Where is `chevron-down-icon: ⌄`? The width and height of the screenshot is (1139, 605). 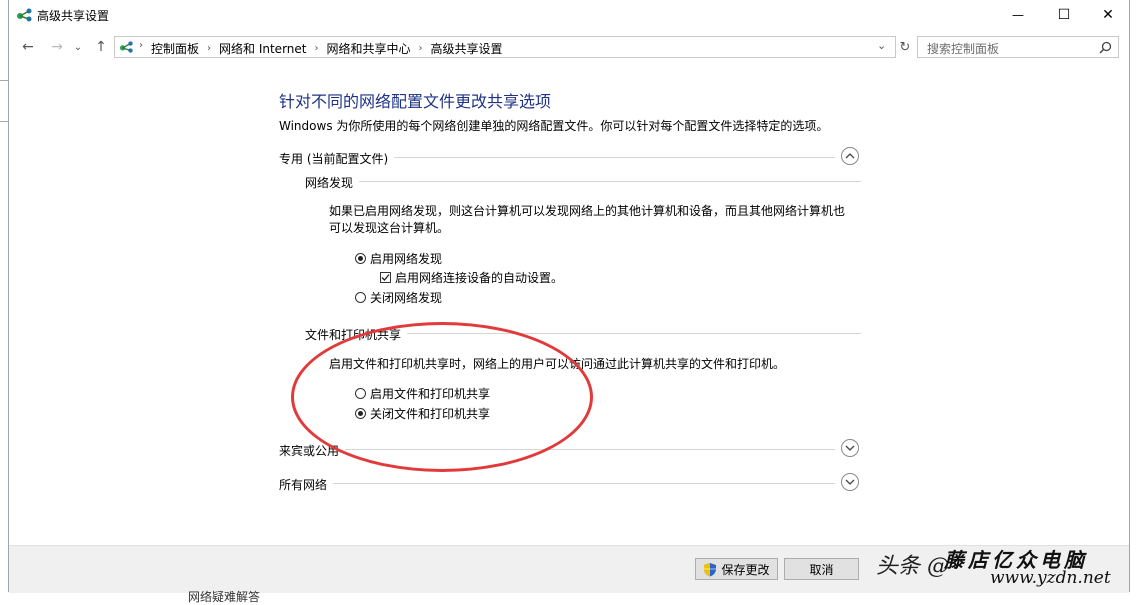 chevron-down-icon: ⌄ is located at coordinates (78, 47).